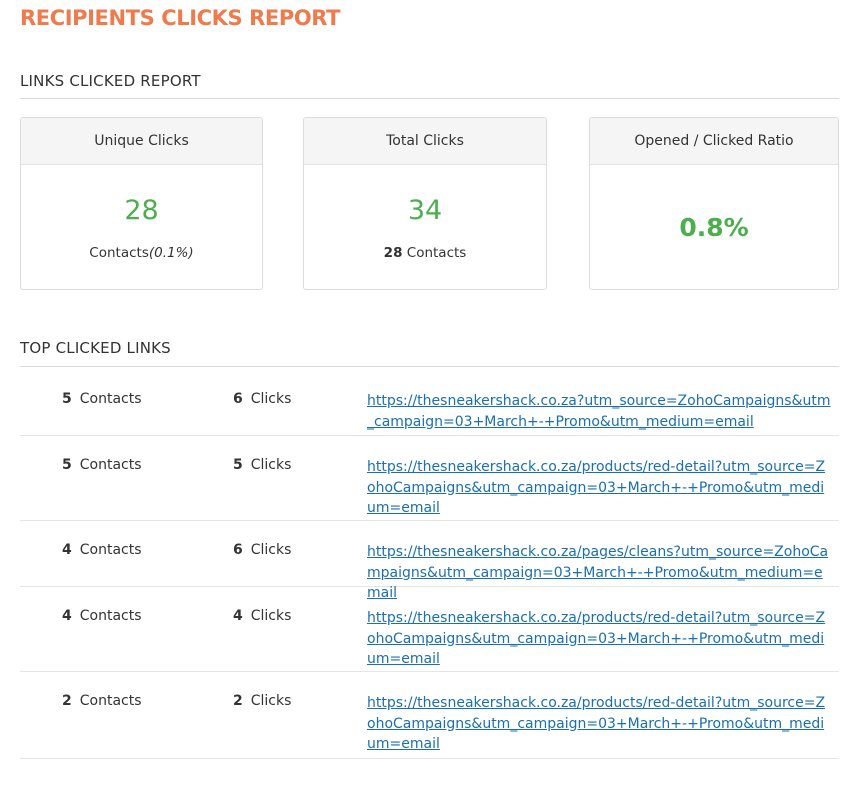 This screenshot has height=785, width=864. What do you see at coordinates (714, 227) in the screenshot?
I see `ratio-value: 0.8%` at bounding box center [714, 227].